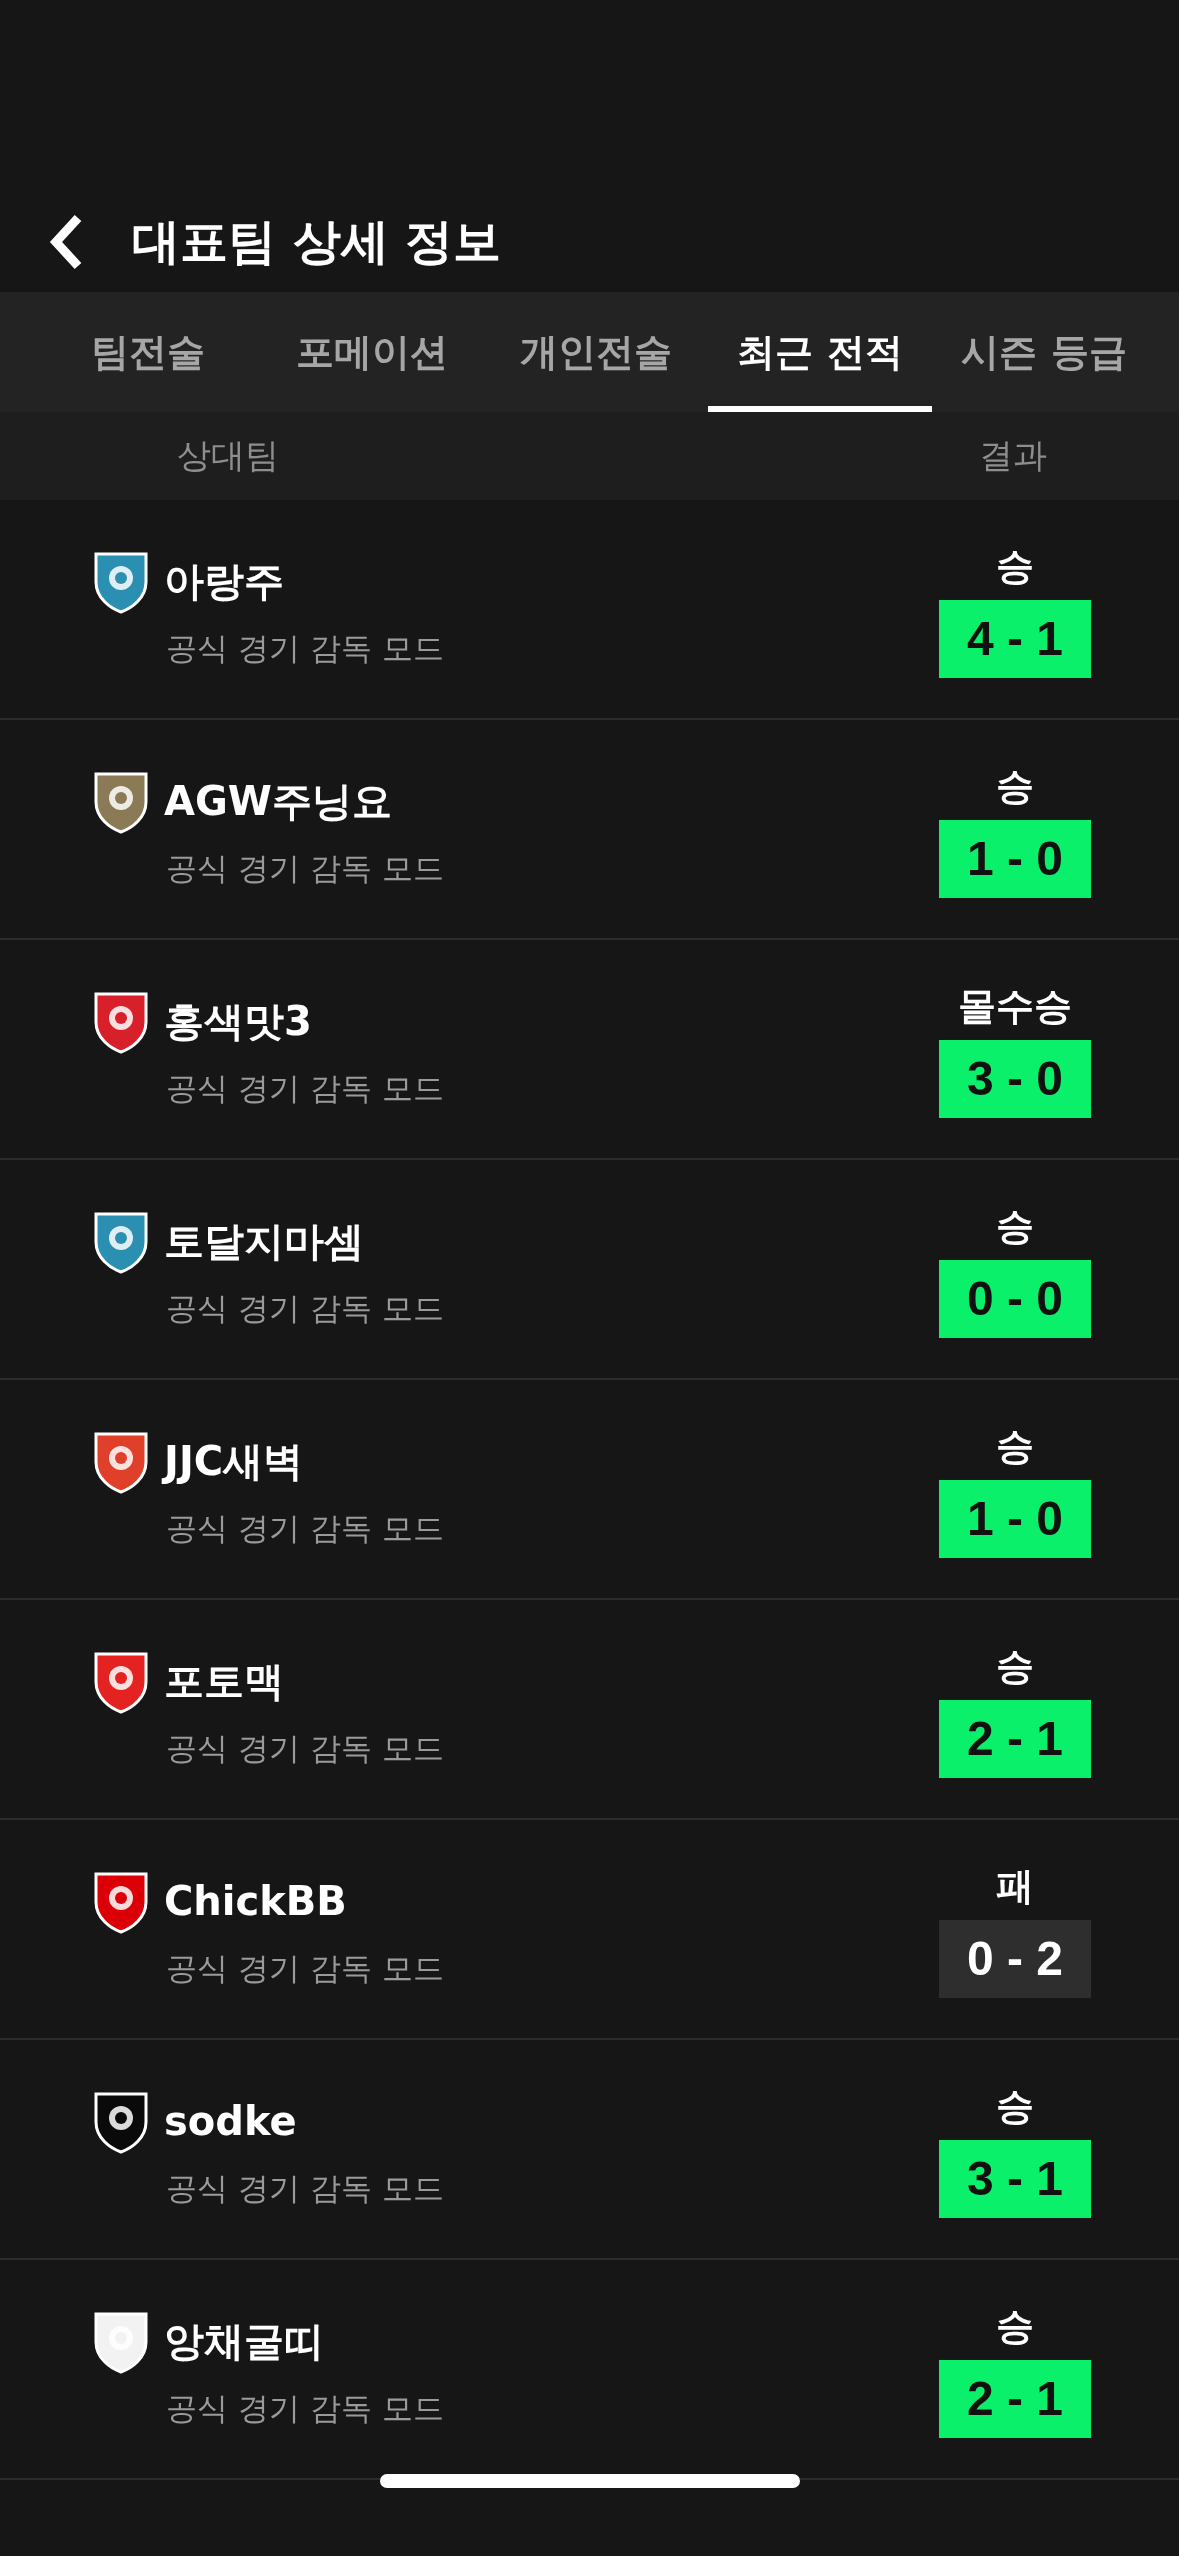 This screenshot has height=2556, width=1179. Describe the element at coordinates (1015, 1078) in the screenshot. I see `score-badge: 3 - 0` at that location.